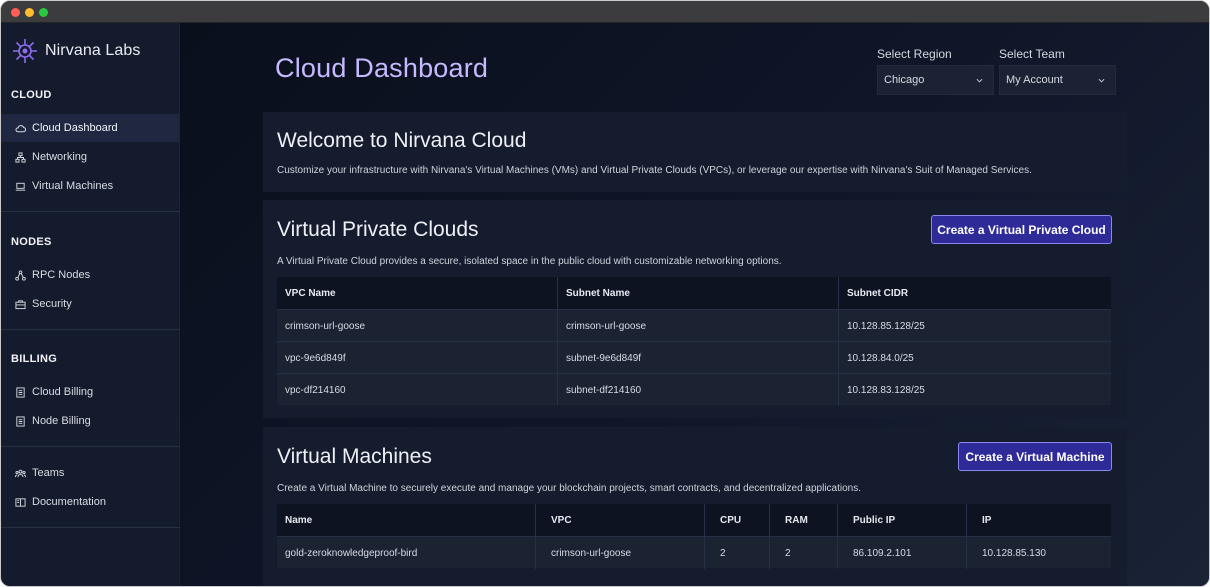 The height and width of the screenshot is (587, 1210). I want to click on sidebar-item-virtual-machines: Virtual Machines, so click(90, 186).